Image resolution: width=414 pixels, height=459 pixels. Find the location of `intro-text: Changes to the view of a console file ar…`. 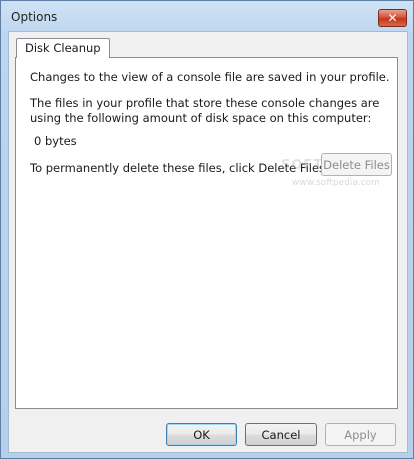

intro-text: Changes to the view of a console file ar… is located at coordinates (210, 77).